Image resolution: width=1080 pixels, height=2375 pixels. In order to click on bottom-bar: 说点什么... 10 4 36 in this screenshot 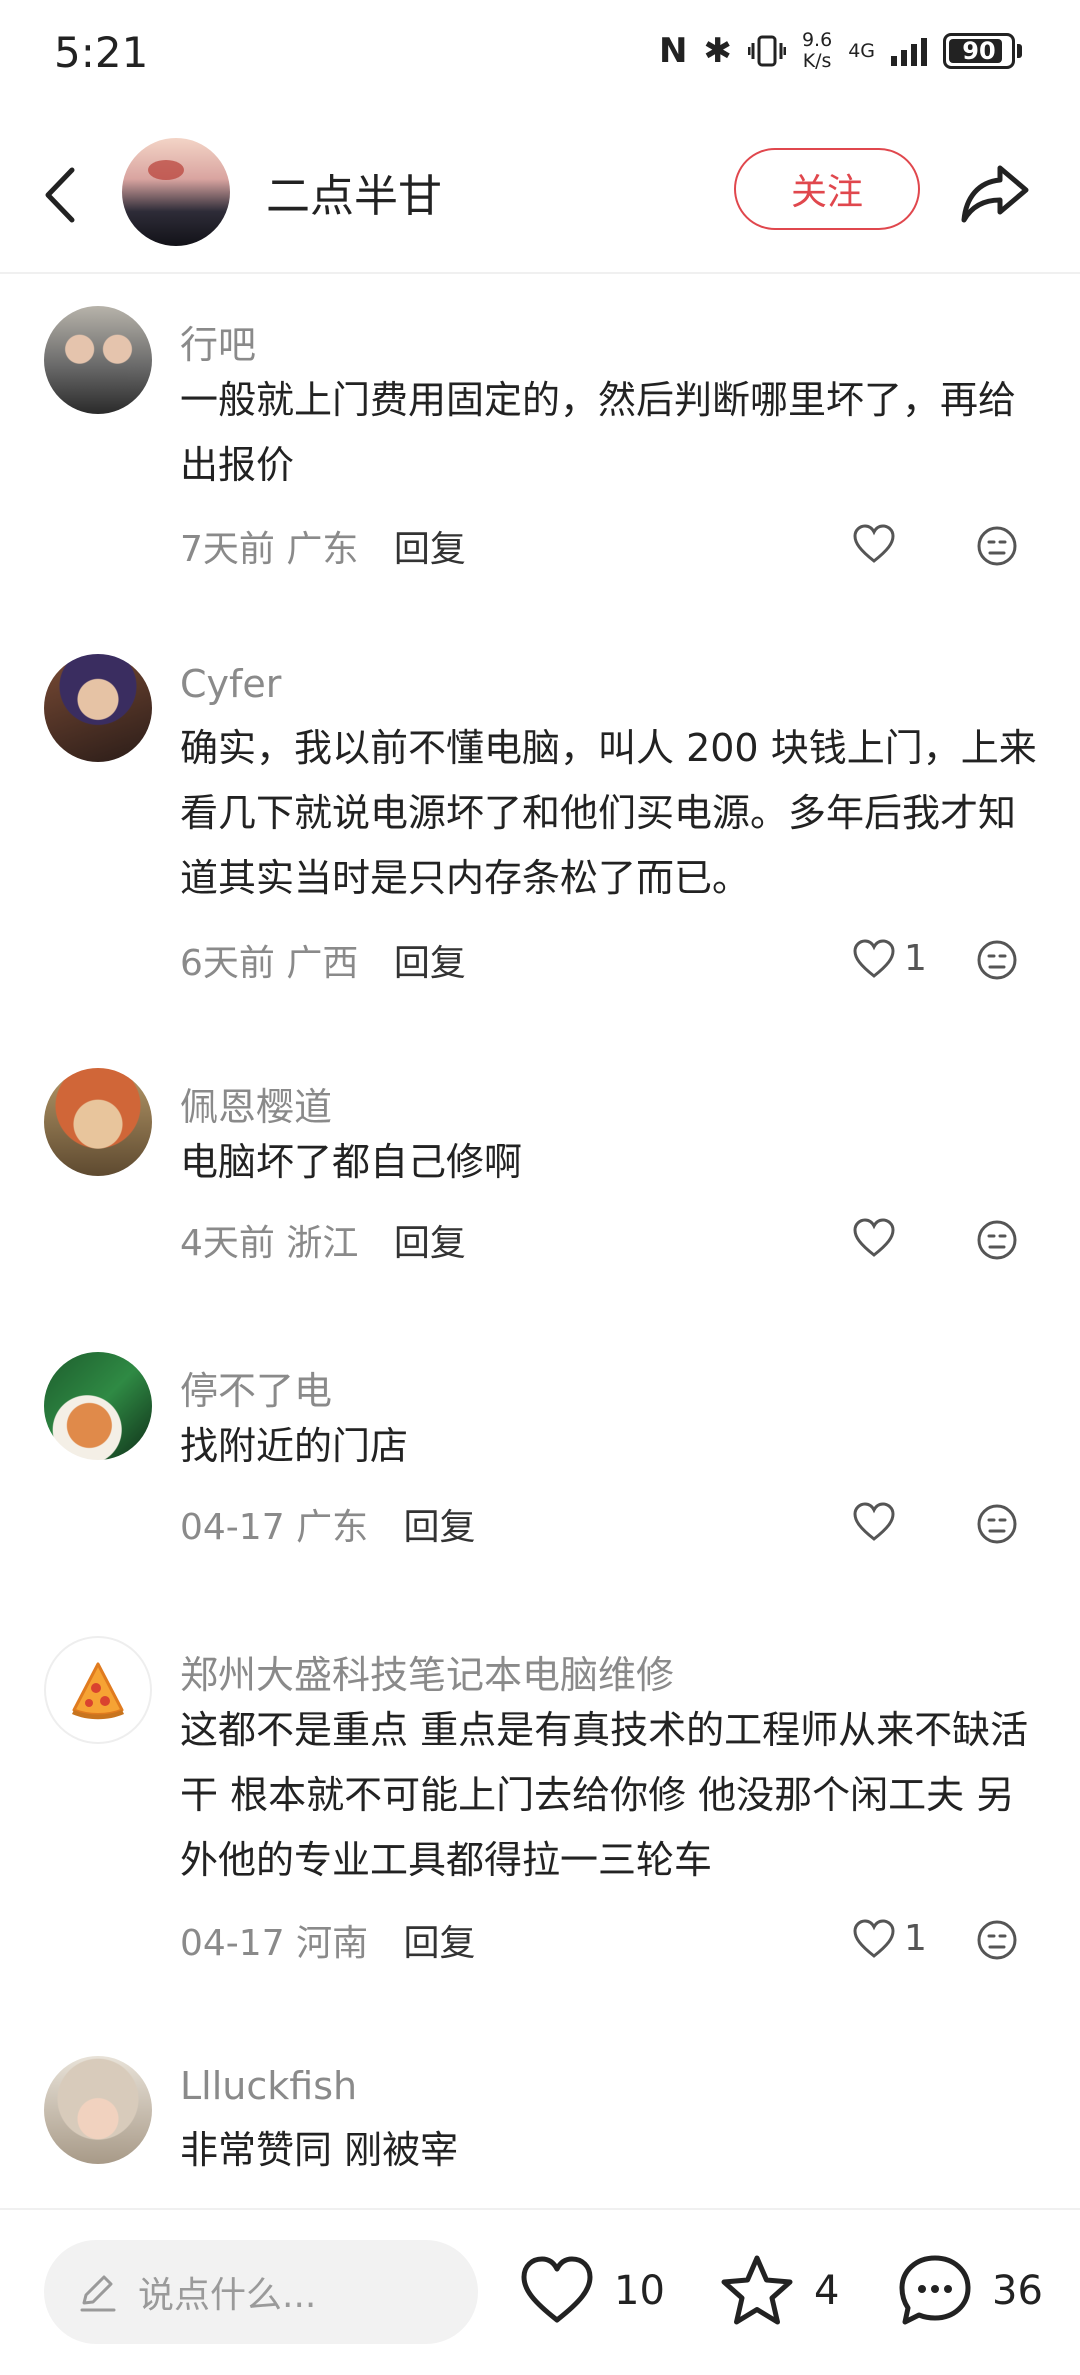, I will do `click(540, 2291)`.